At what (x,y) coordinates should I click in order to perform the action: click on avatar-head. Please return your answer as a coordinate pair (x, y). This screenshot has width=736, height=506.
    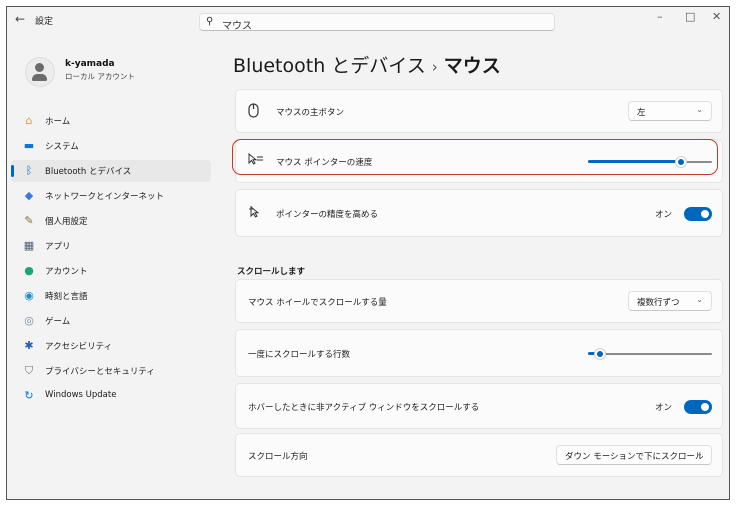
    Looking at the image, I should click on (39, 67).